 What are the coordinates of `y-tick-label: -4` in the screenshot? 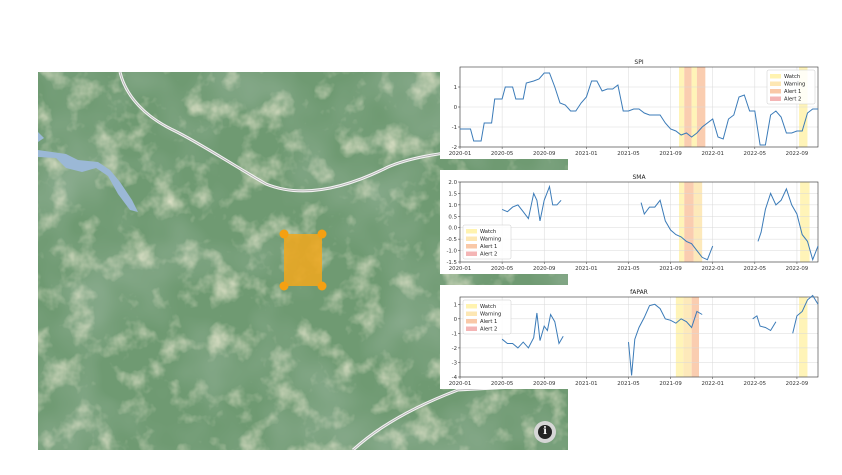 It's located at (455, 378).